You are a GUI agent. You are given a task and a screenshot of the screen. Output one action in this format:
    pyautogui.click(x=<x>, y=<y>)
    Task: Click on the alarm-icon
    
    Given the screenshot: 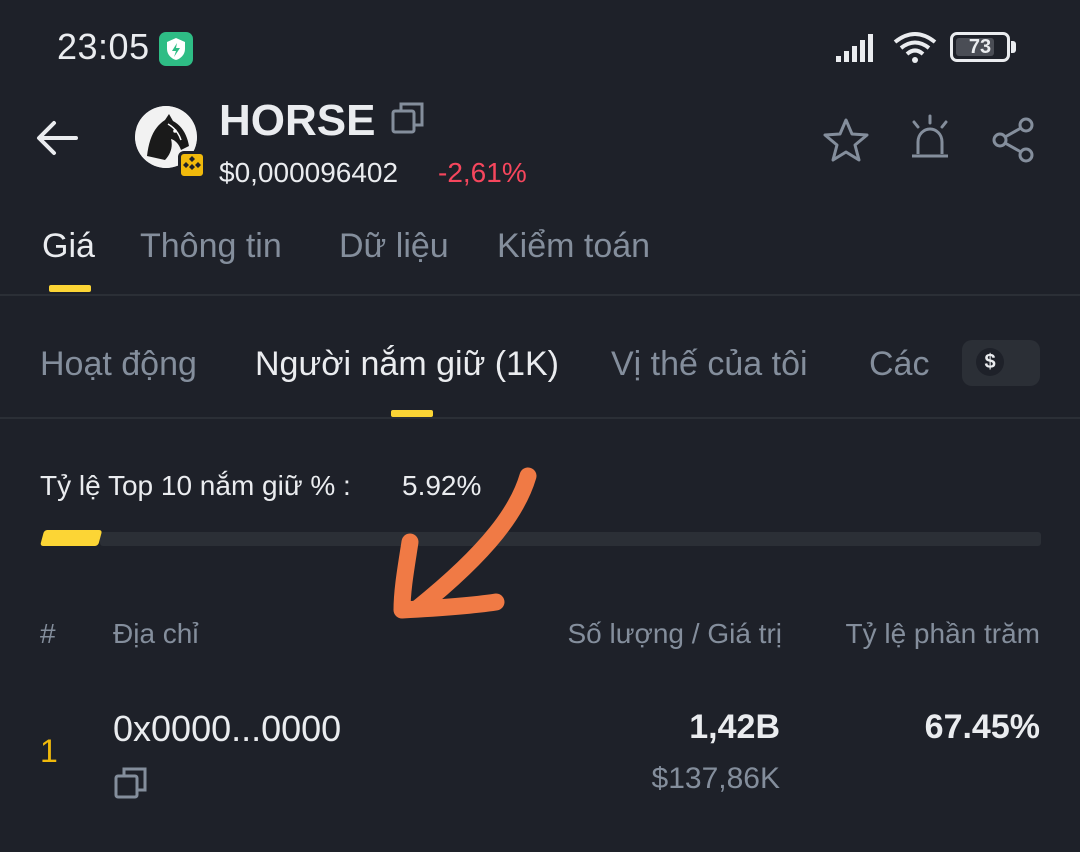 What is the action you would take?
    pyautogui.click(x=930, y=140)
    